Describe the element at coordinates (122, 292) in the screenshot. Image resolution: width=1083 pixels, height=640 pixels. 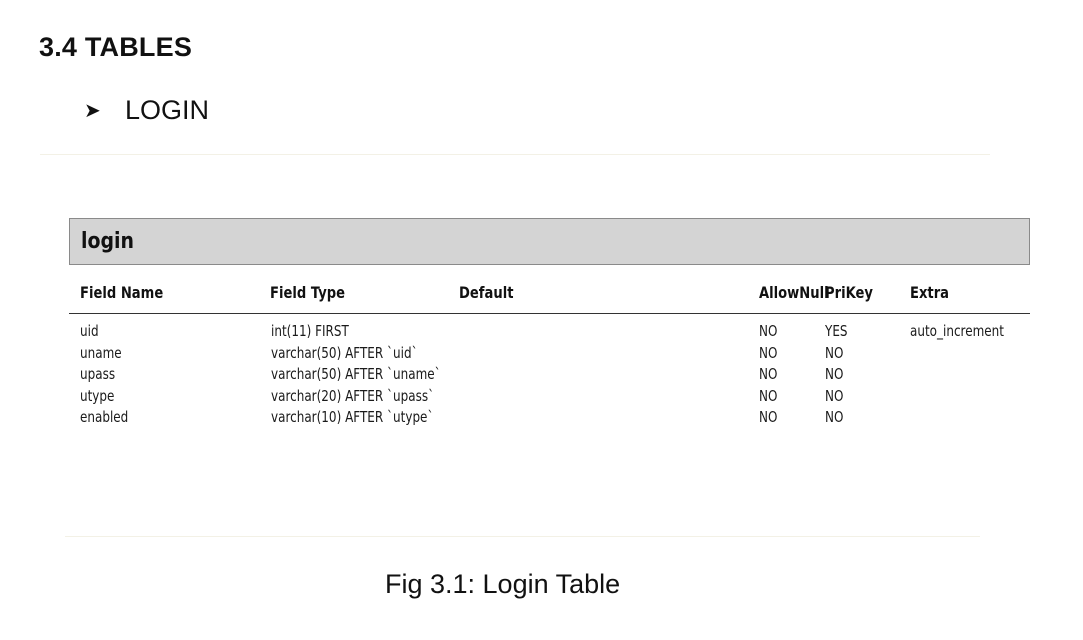
I see `column-header-field-name: Field Name` at that location.